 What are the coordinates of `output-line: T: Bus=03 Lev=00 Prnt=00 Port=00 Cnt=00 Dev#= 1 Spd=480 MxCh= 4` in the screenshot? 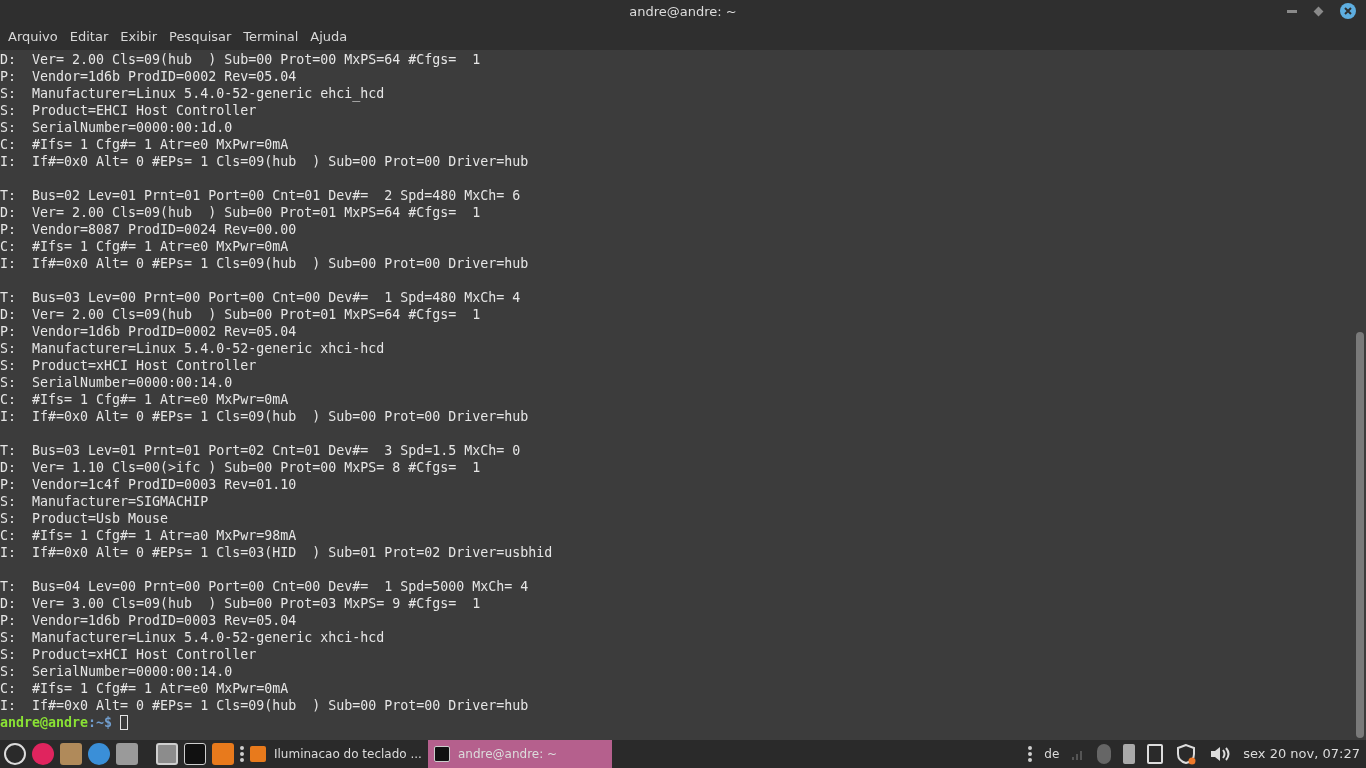 It's located at (260, 297).